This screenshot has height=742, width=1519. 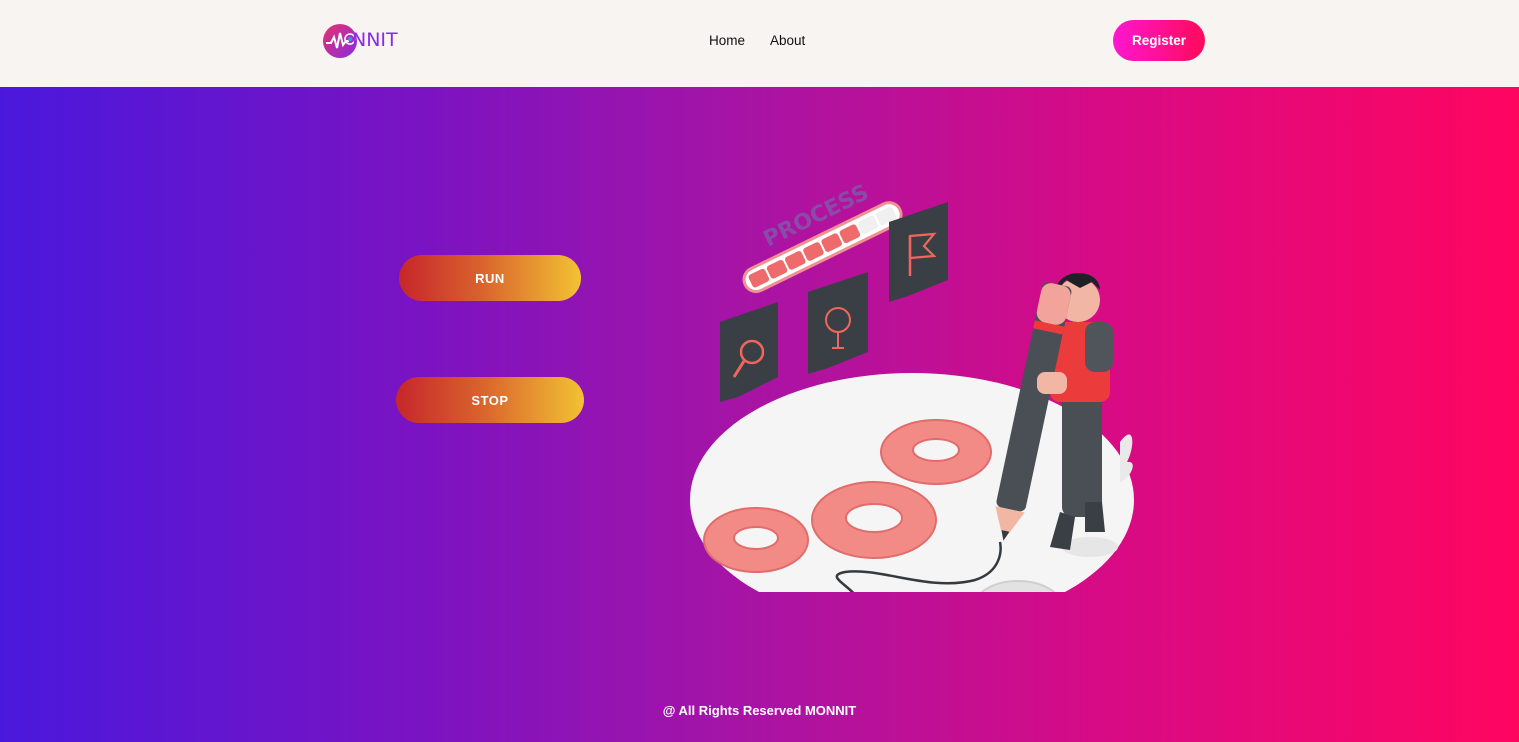 What do you see at coordinates (756, 540) in the screenshot?
I see `gear-left` at bounding box center [756, 540].